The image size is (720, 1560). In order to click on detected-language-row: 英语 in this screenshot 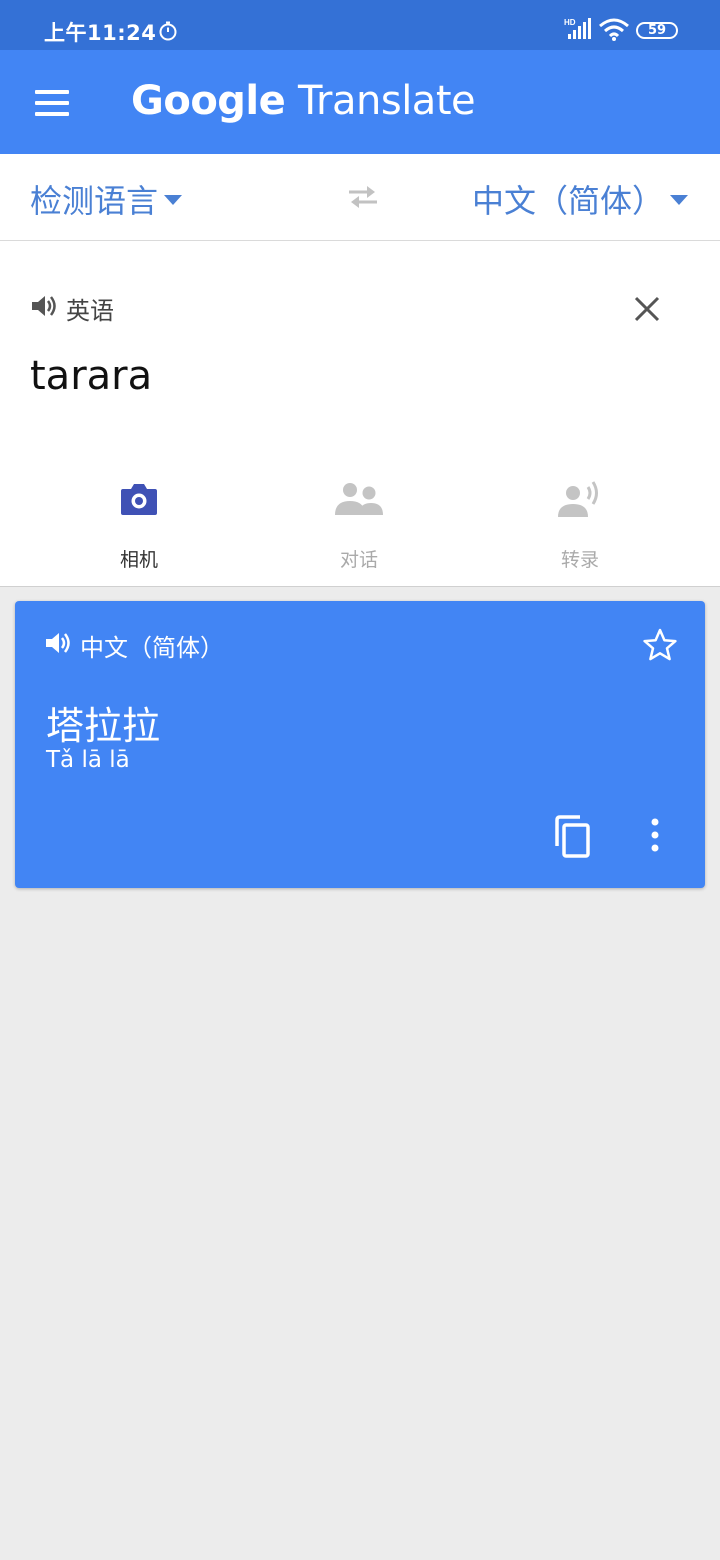, I will do `click(72, 308)`.